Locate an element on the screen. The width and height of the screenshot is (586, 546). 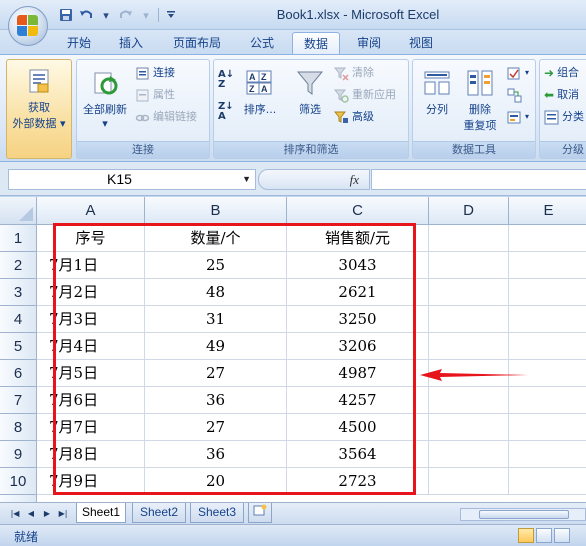
row-header: 10 is located at coordinates (18, 481).